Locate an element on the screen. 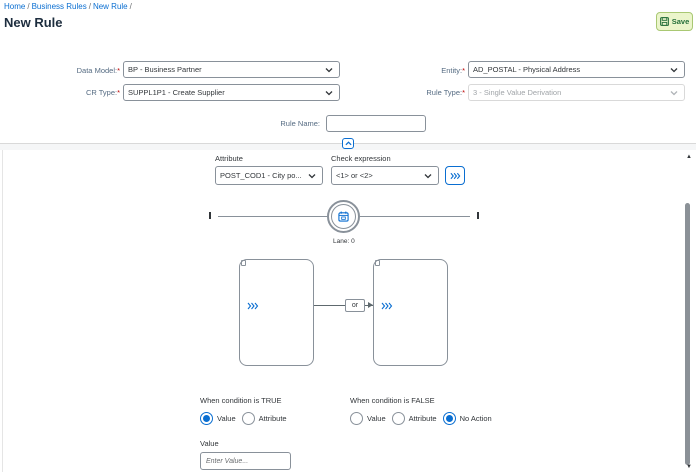  data-model-value: BP - Business Partner is located at coordinates (165, 69).